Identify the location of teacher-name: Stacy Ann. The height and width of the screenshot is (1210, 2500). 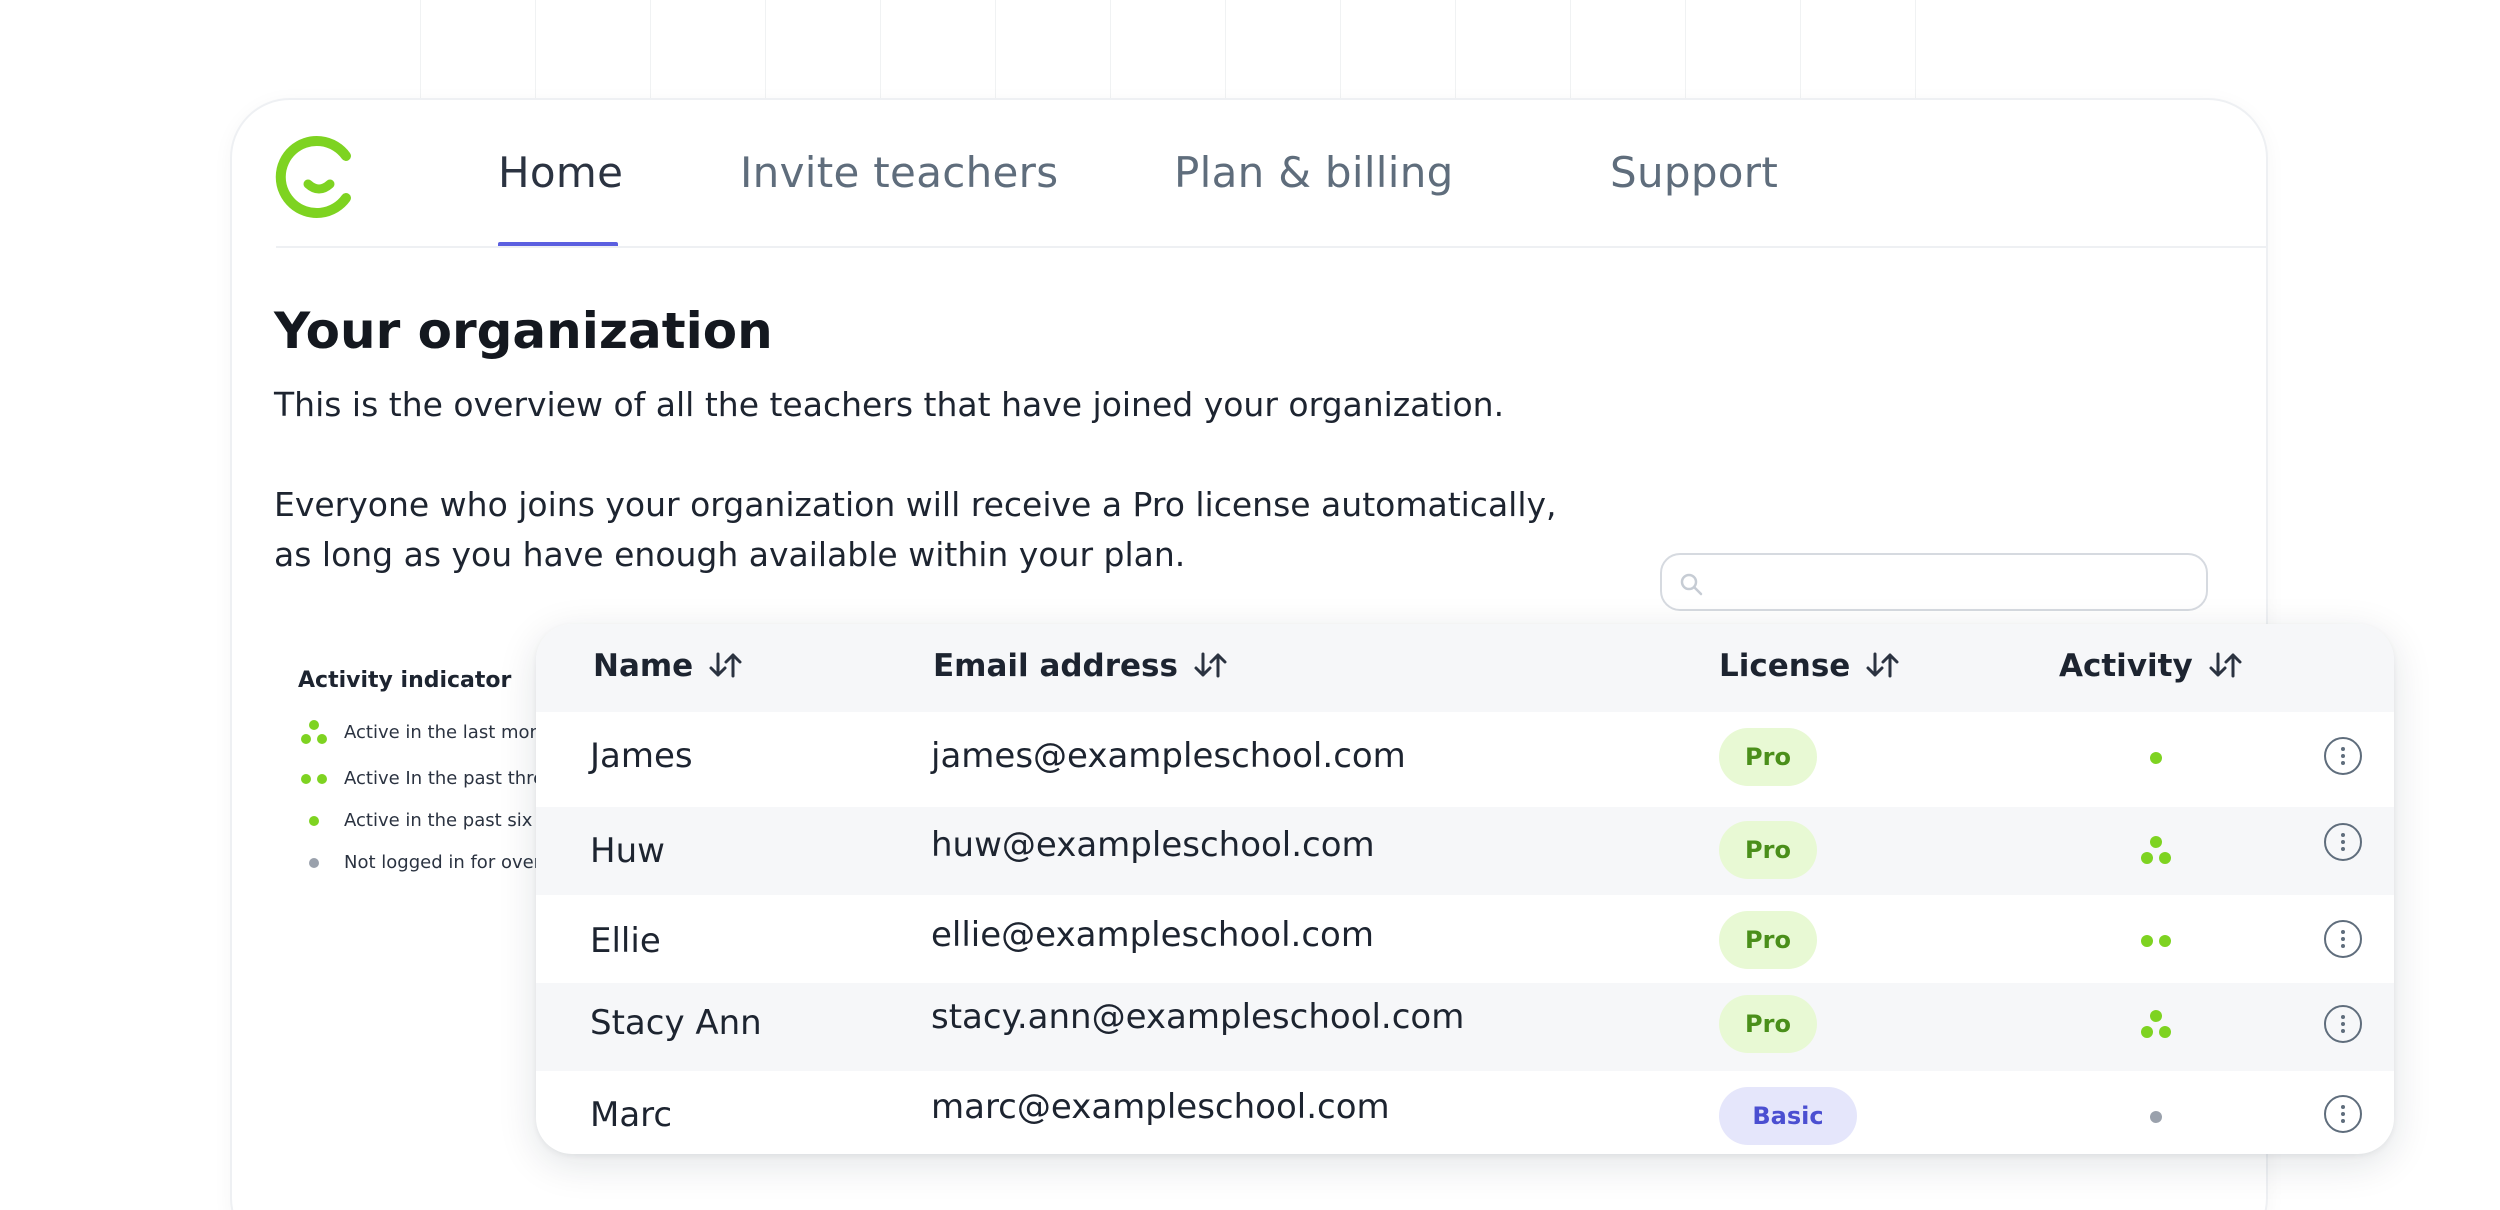
(676, 1023).